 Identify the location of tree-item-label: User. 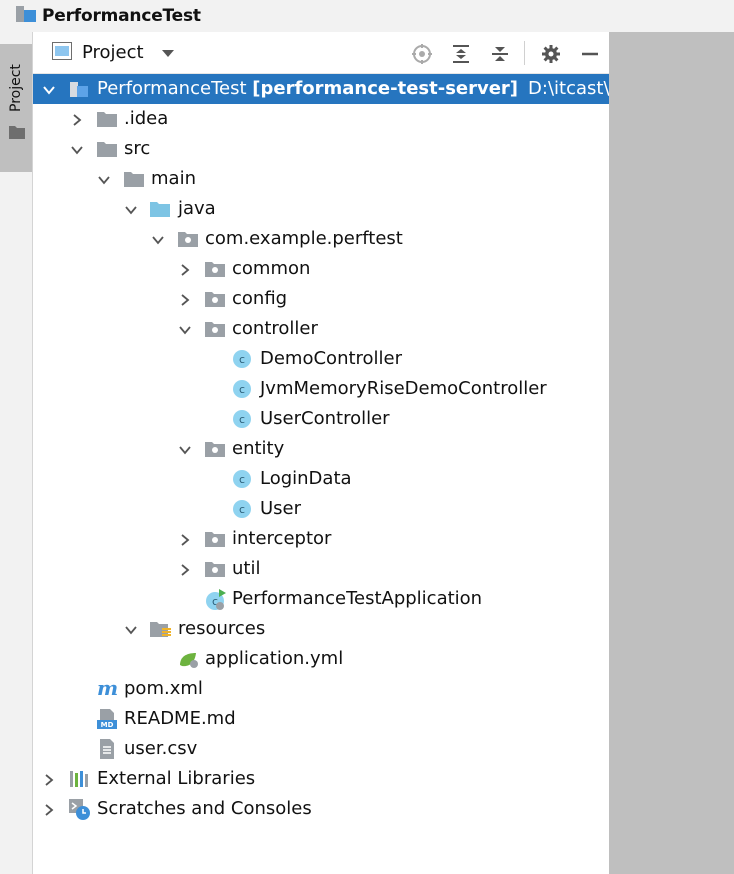
(281, 508).